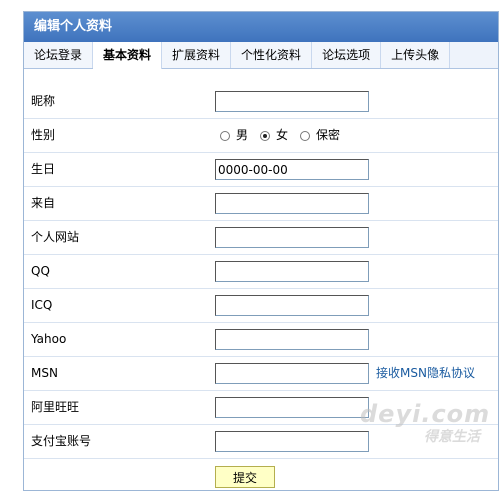 The image size is (500, 499). I want to click on qq-label: QQ, so click(40, 271).